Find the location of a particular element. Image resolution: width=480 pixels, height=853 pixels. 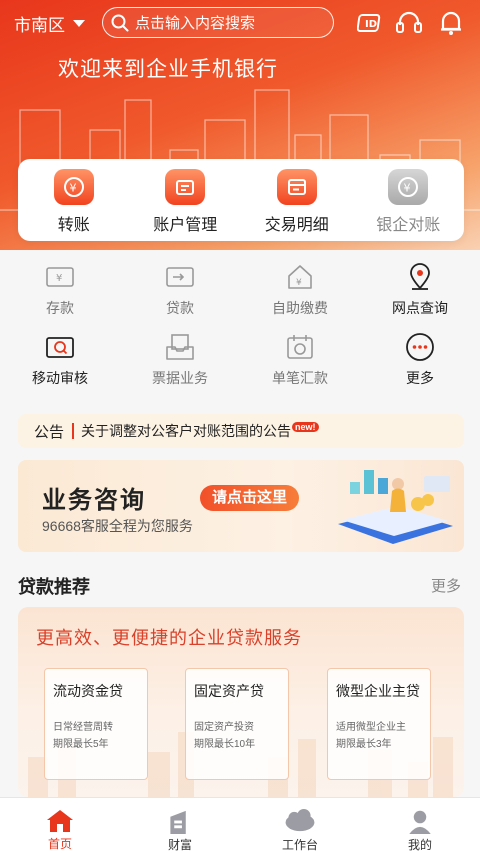

tab-profile: 我的 is located at coordinates (420, 825).